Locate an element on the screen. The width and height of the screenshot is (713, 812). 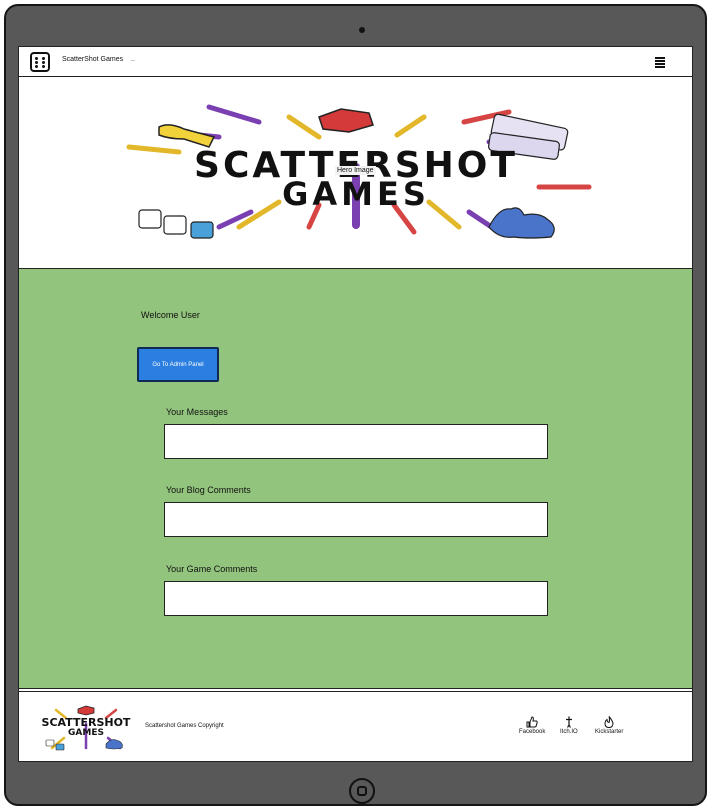
blog-comments-label: Your Blog Comments is located at coordinates (208, 490).